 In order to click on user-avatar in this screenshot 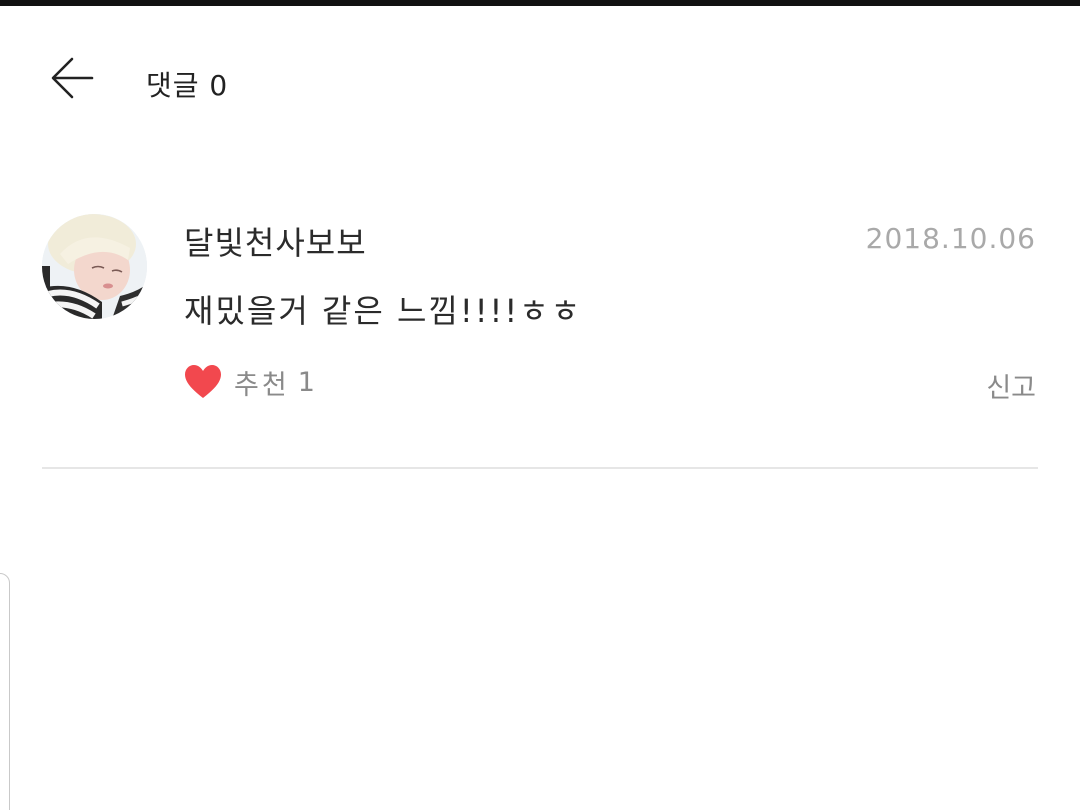, I will do `click(94, 266)`.